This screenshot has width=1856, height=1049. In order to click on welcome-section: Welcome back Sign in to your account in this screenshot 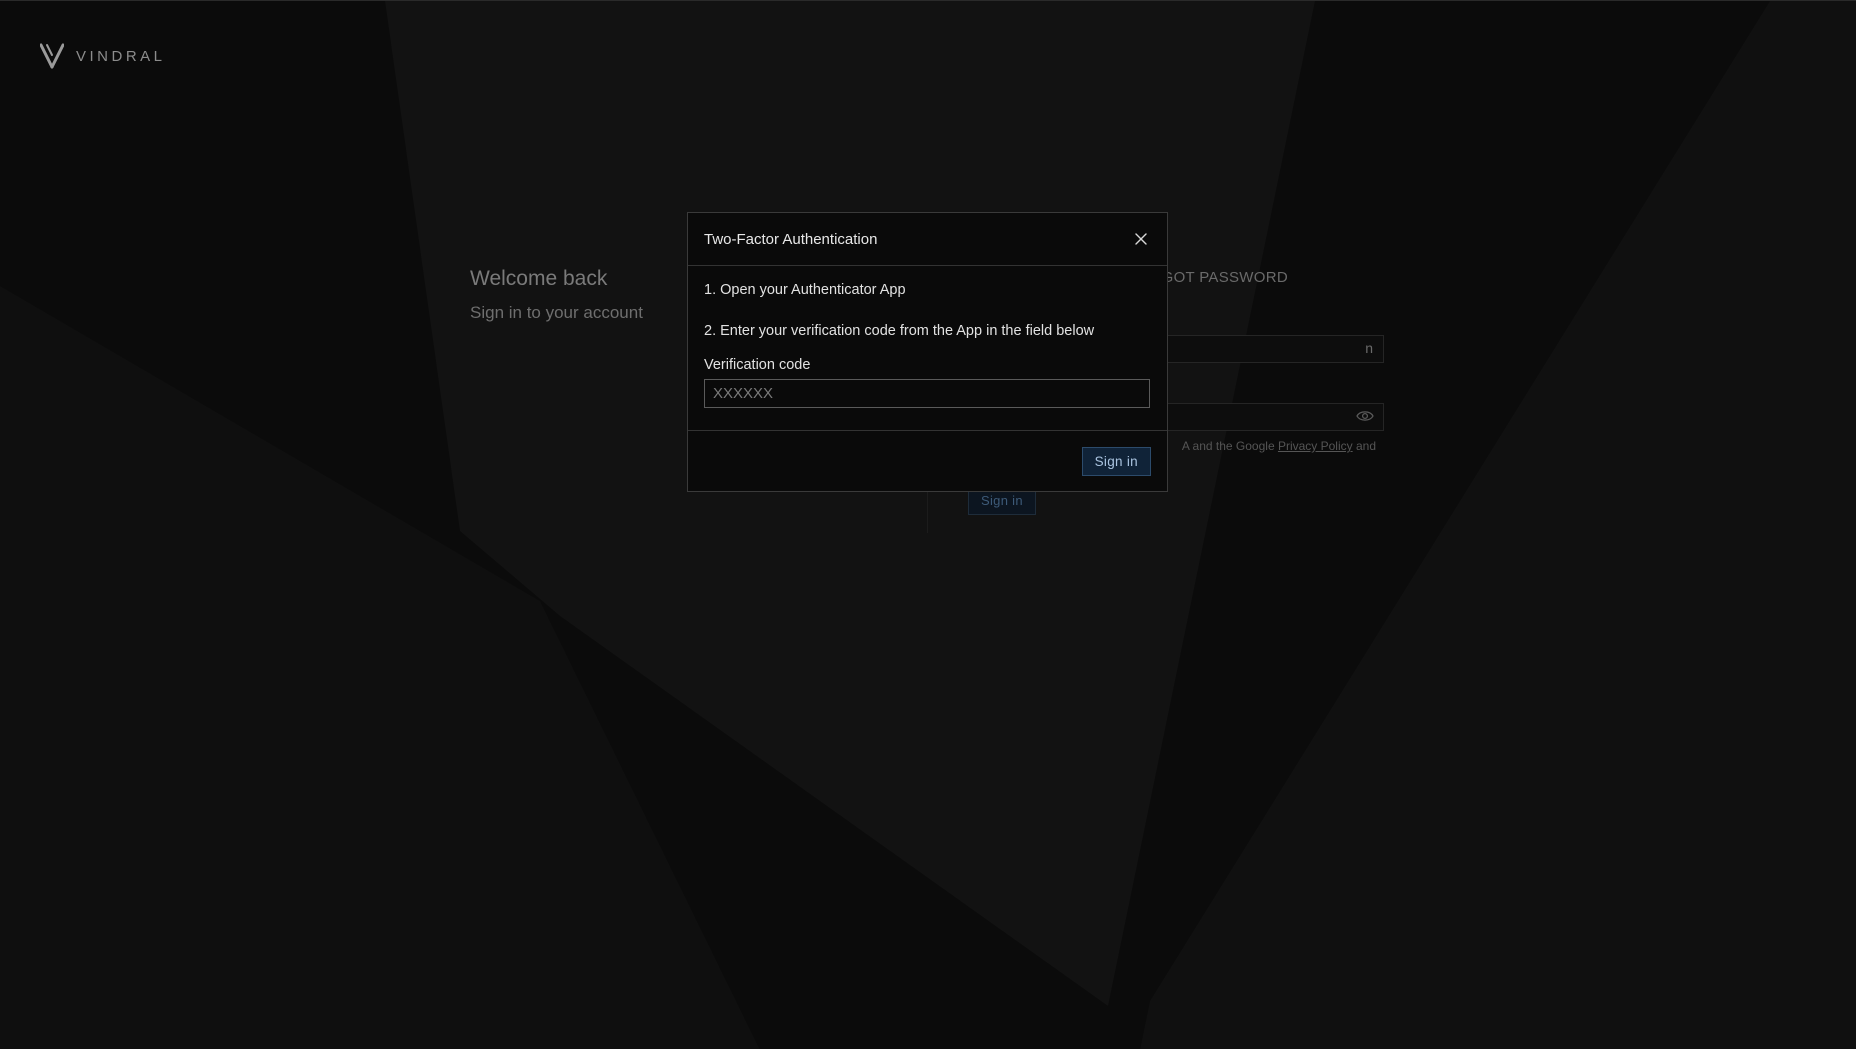, I will do `click(556, 295)`.